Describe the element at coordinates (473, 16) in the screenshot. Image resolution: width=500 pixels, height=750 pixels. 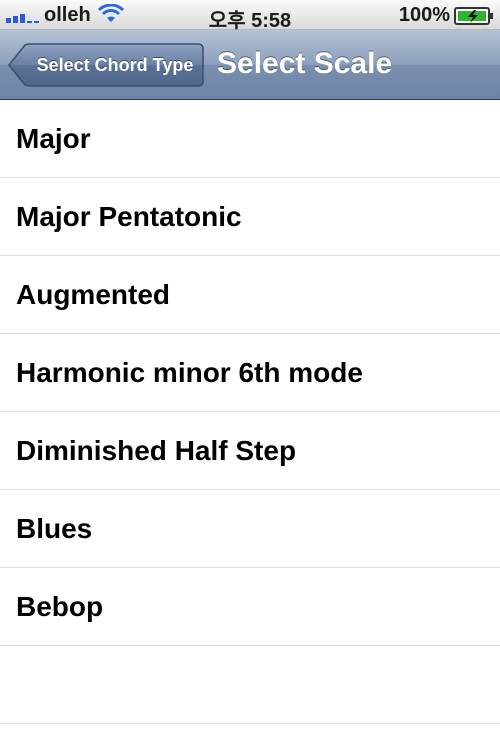
I see `battery-charging-icon` at that location.